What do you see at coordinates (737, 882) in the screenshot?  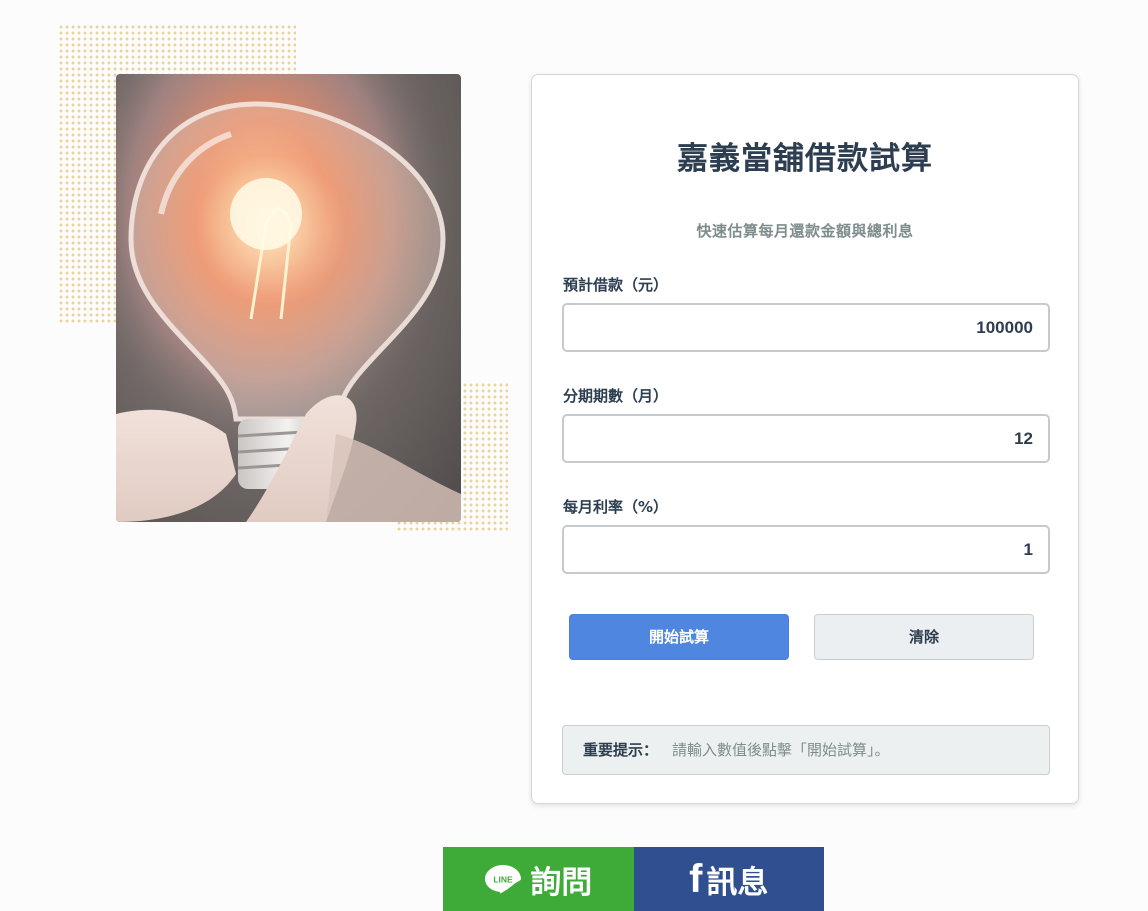 I see `facebook-message-label: 訊息` at bounding box center [737, 882].